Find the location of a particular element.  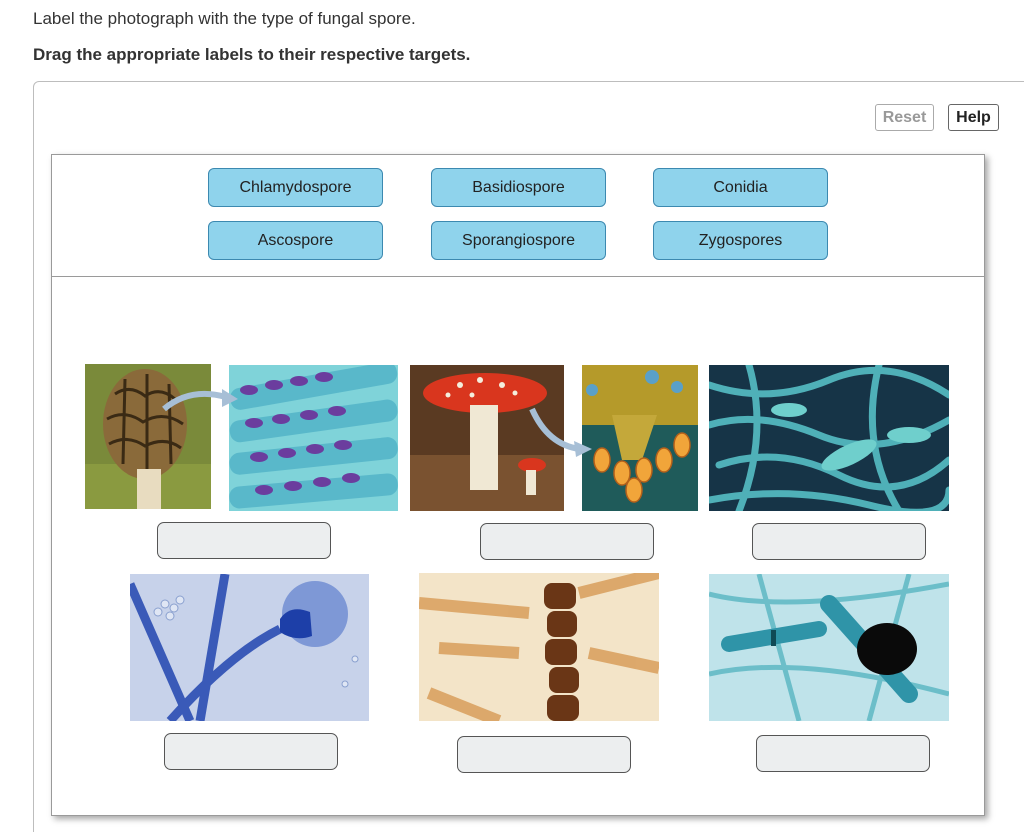

label-bank-divider is located at coordinates (518, 276).